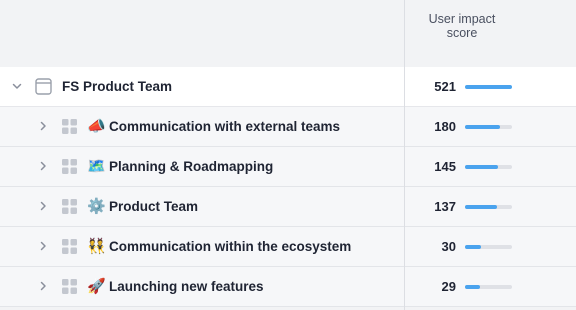  Describe the element at coordinates (445, 126) in the screenshot. I see `item-score: 180` at that location.